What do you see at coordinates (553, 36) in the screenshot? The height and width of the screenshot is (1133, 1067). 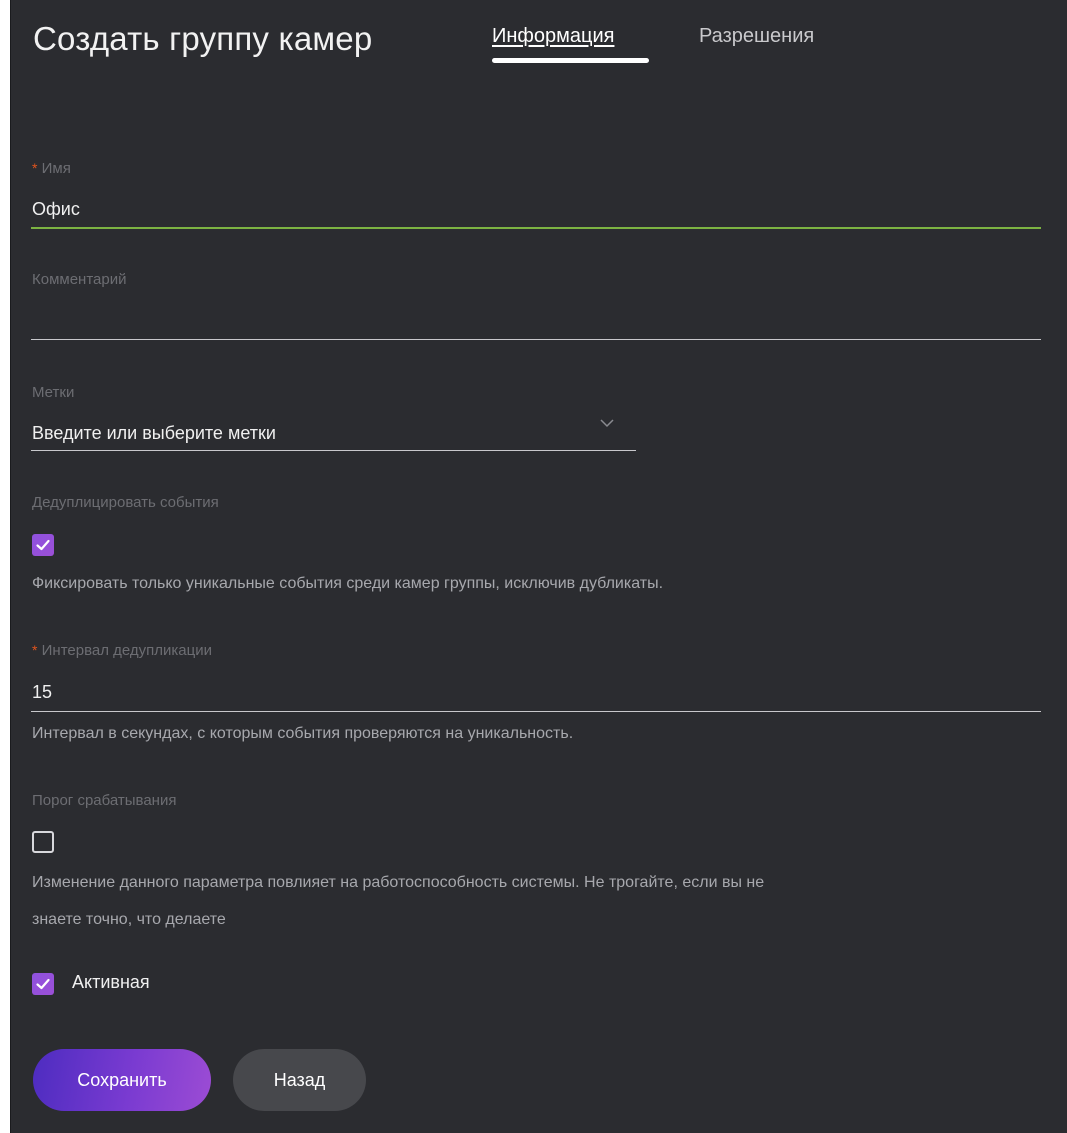 I see `tab-information: Информация` at bounding box center [553, 36].